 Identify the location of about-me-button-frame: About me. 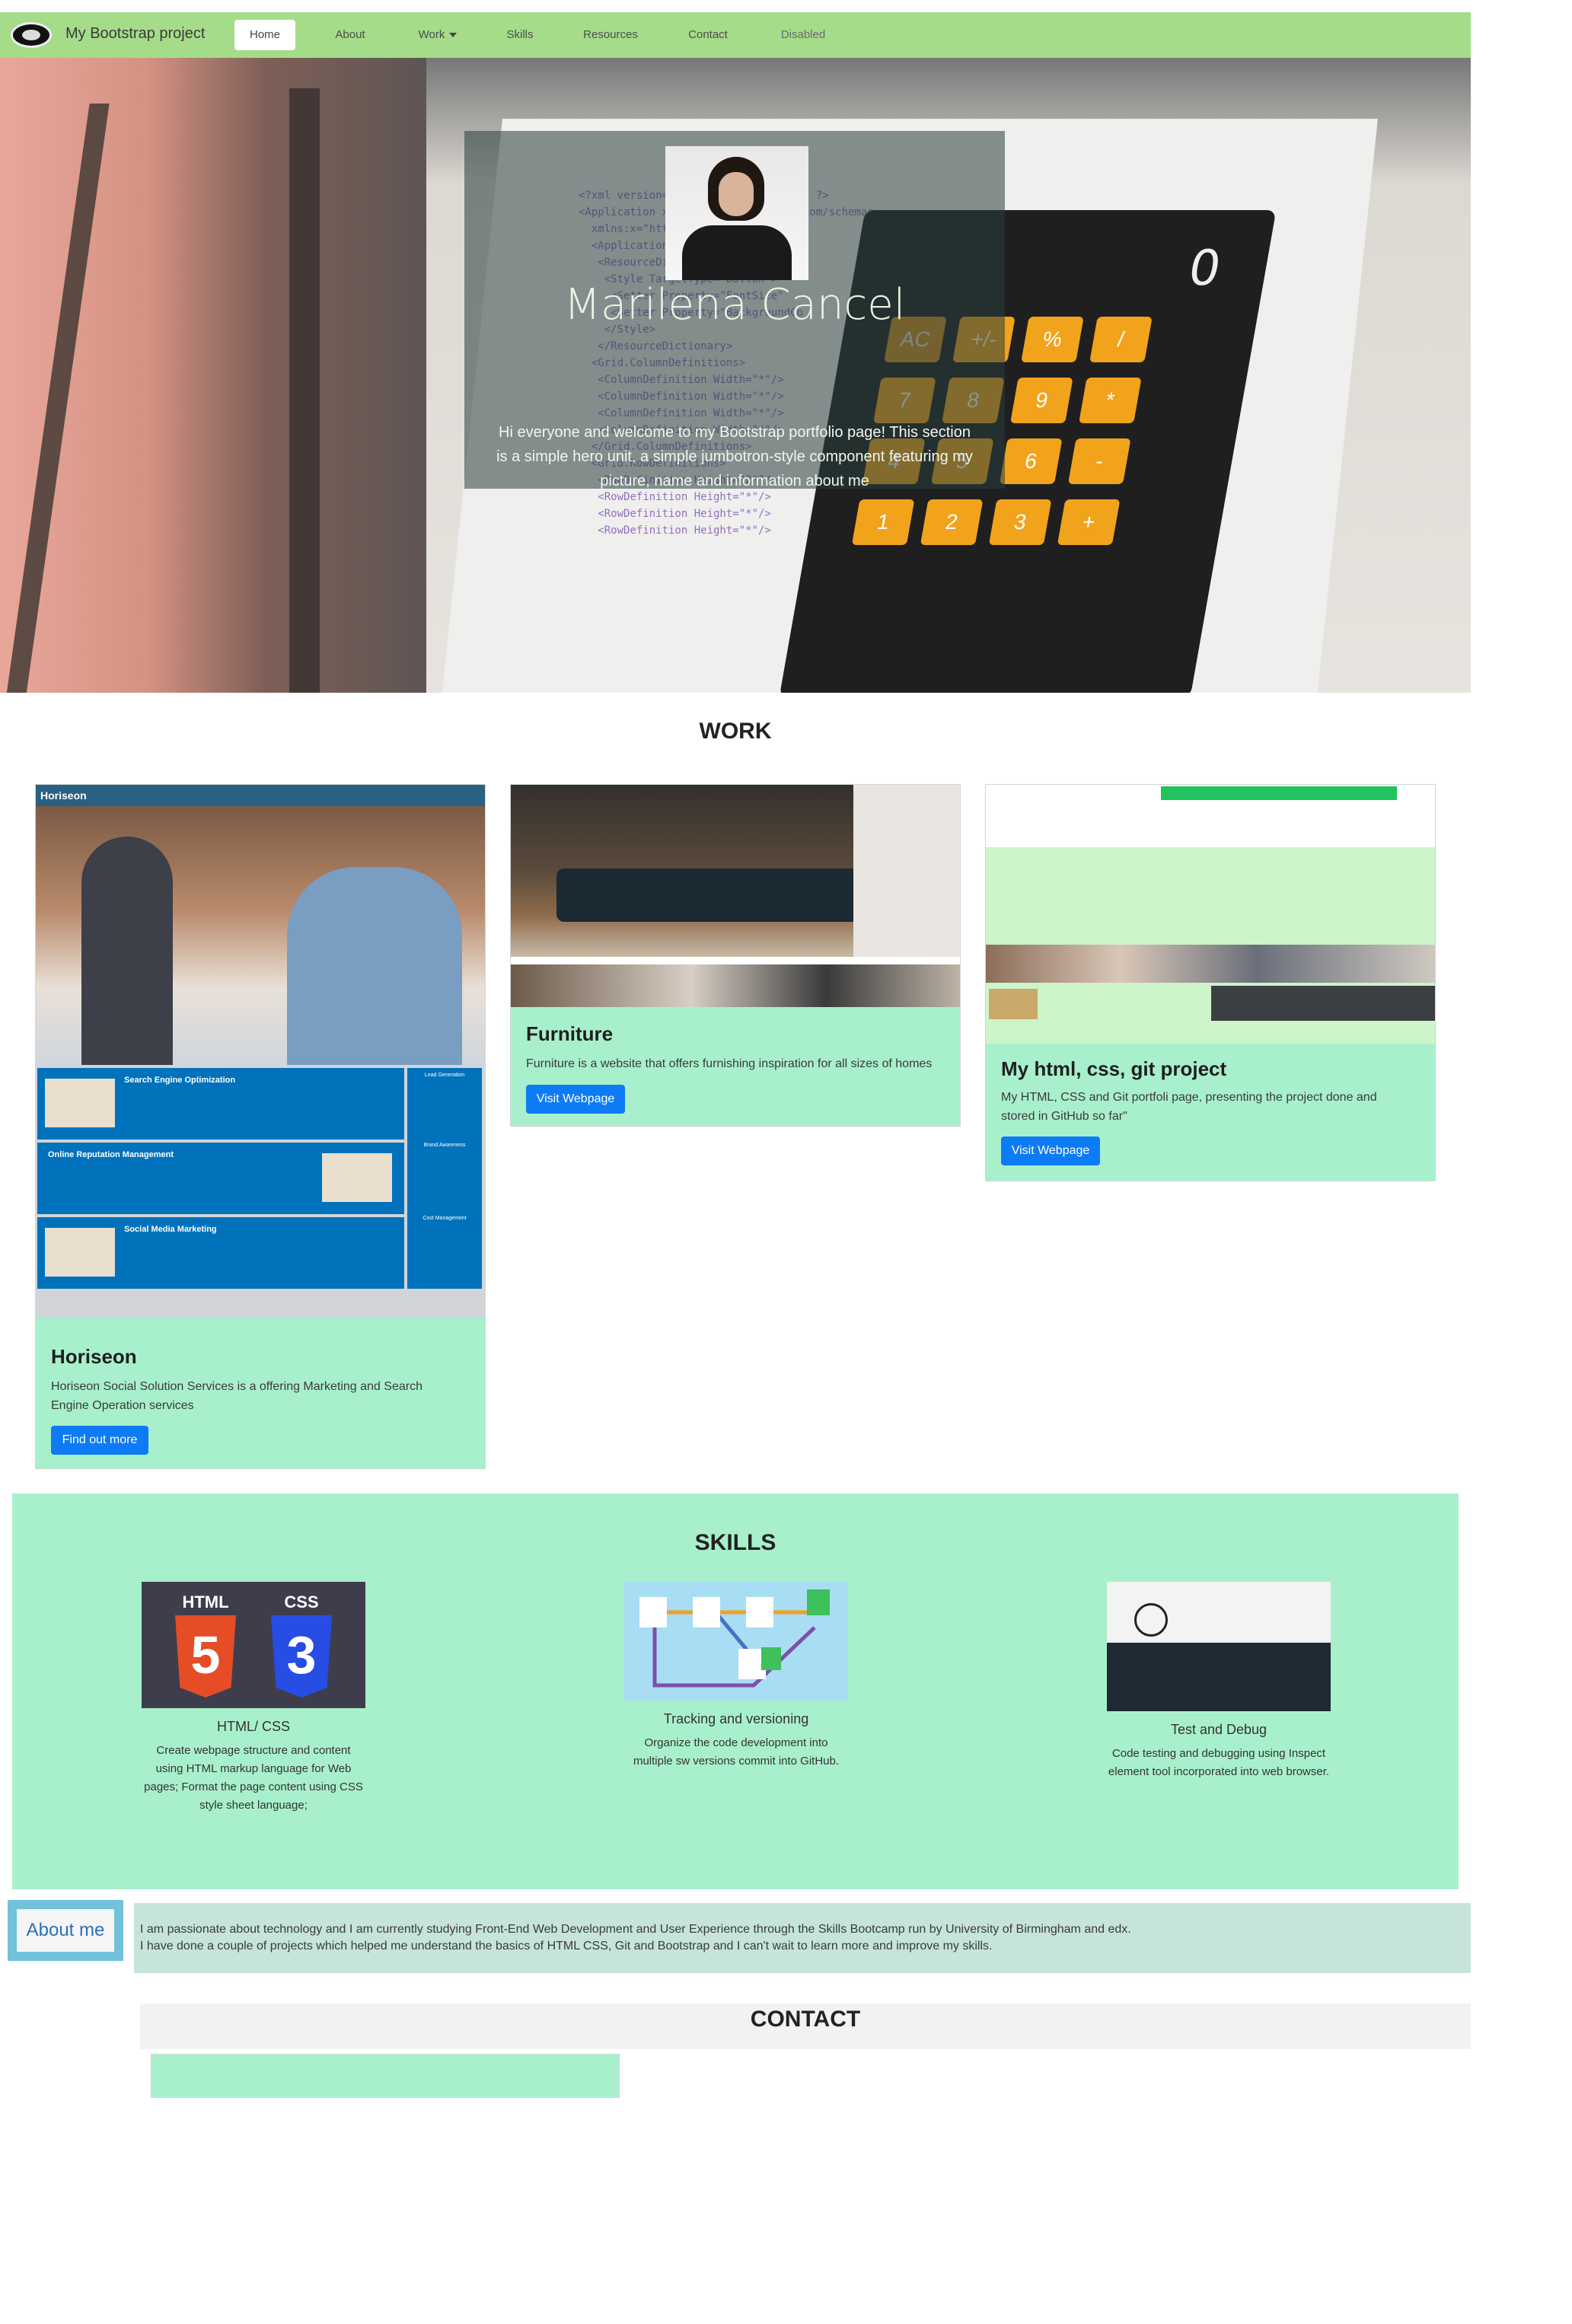
(65, 1930).